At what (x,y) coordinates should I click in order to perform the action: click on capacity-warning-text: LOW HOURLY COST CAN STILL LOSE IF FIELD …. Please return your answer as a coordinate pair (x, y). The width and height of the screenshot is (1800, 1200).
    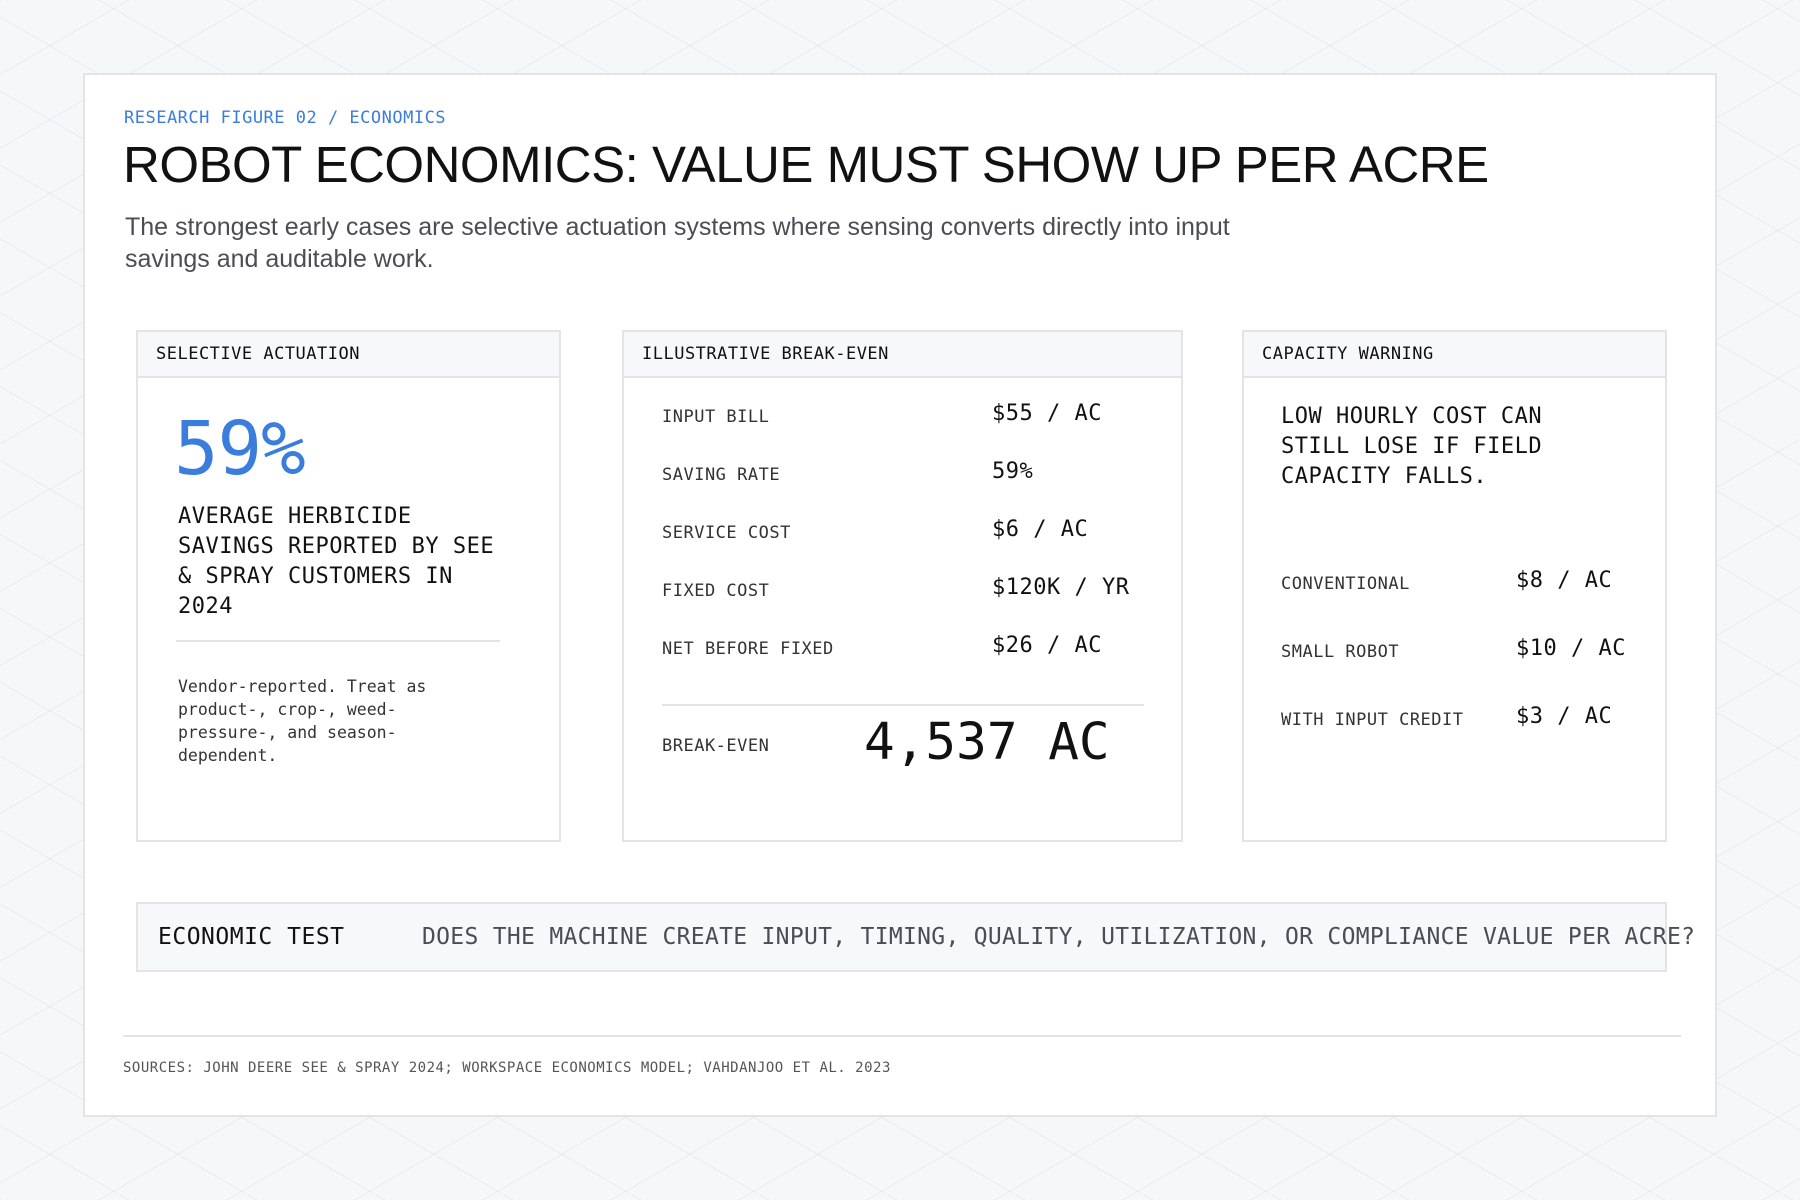
    Looking at the image, I should click on (1412, 446).